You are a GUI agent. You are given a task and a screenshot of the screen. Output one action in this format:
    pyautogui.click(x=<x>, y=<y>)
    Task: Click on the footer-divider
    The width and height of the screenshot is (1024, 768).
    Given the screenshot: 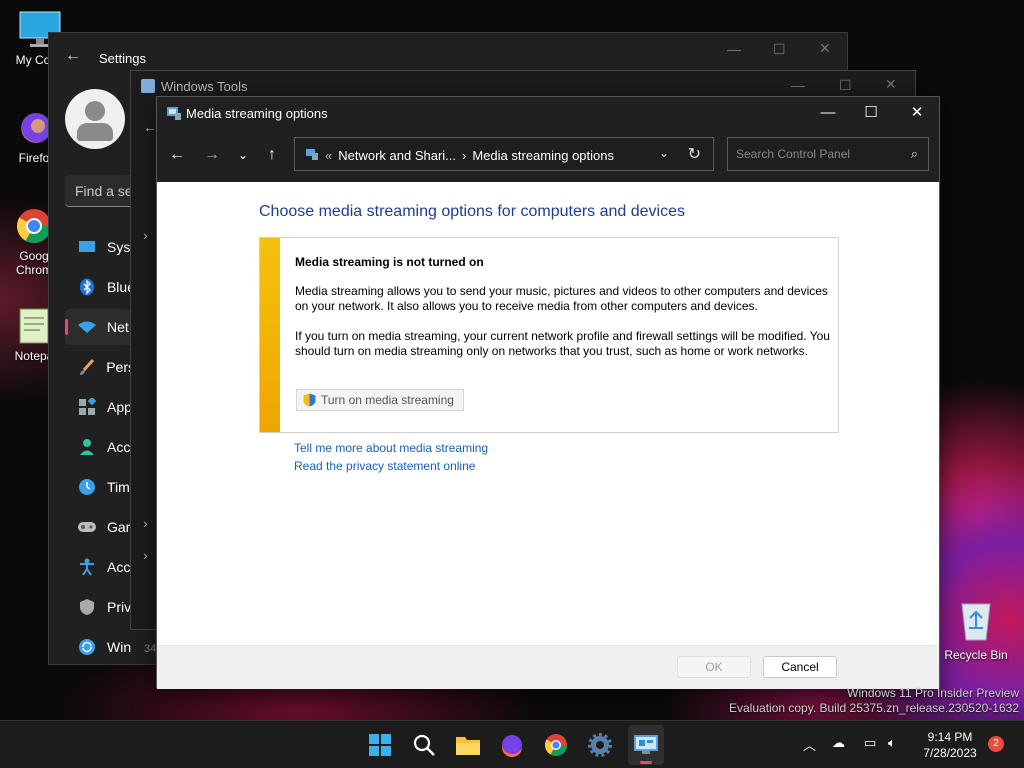 What is the action you would take?
    pyautogui.click(x=548, y=645)
    